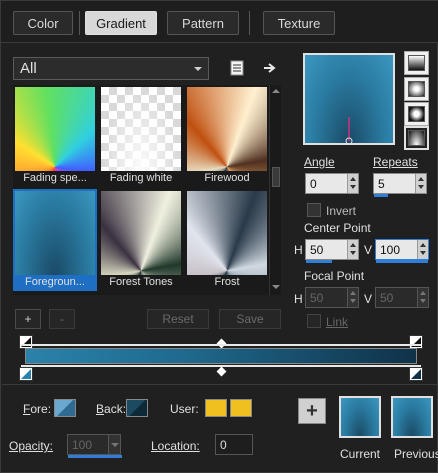 This screenshot has width=438, height=473. Describe the element at coordinates (175, 446) in the screenshot. I see `location-label: Location:` at that location.